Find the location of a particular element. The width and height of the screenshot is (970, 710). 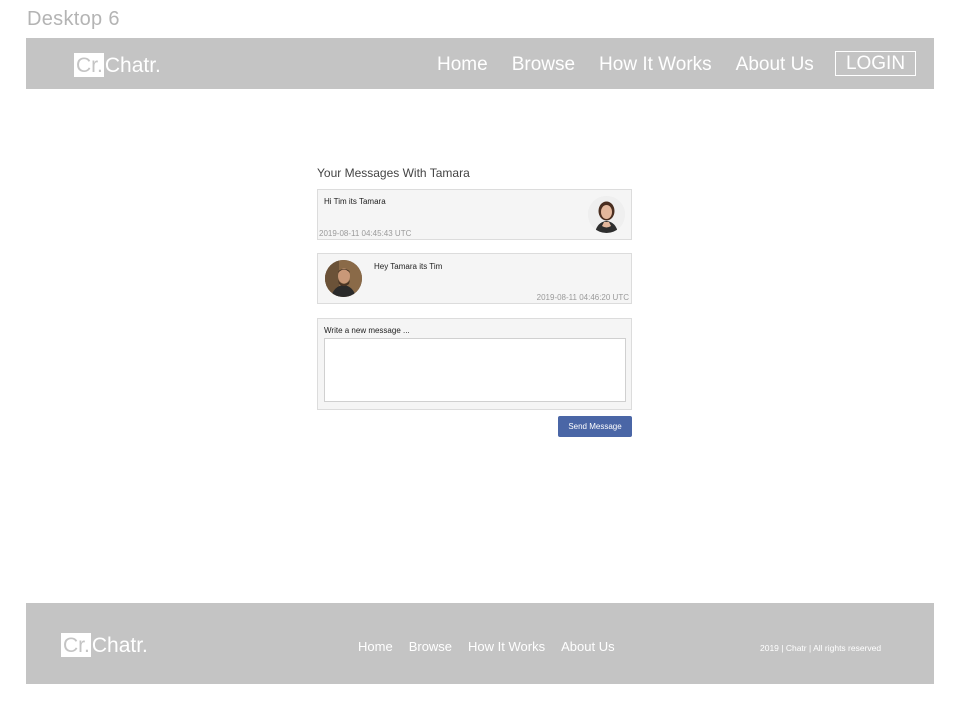

send-message-button: Send Message is located at coordinates (595, 426).